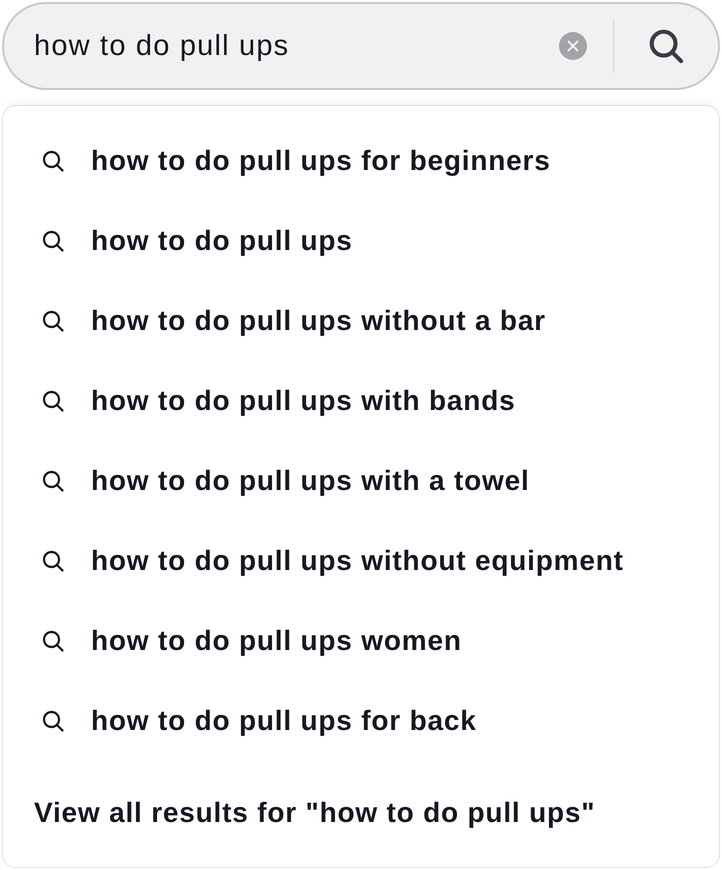 Image resolution: width=722 pixels, height=870 pixels. Describe the element at coordinates (361, 561) in the screenshot. I see `suggestion-item: how to do pull ups without equipment` at that location.